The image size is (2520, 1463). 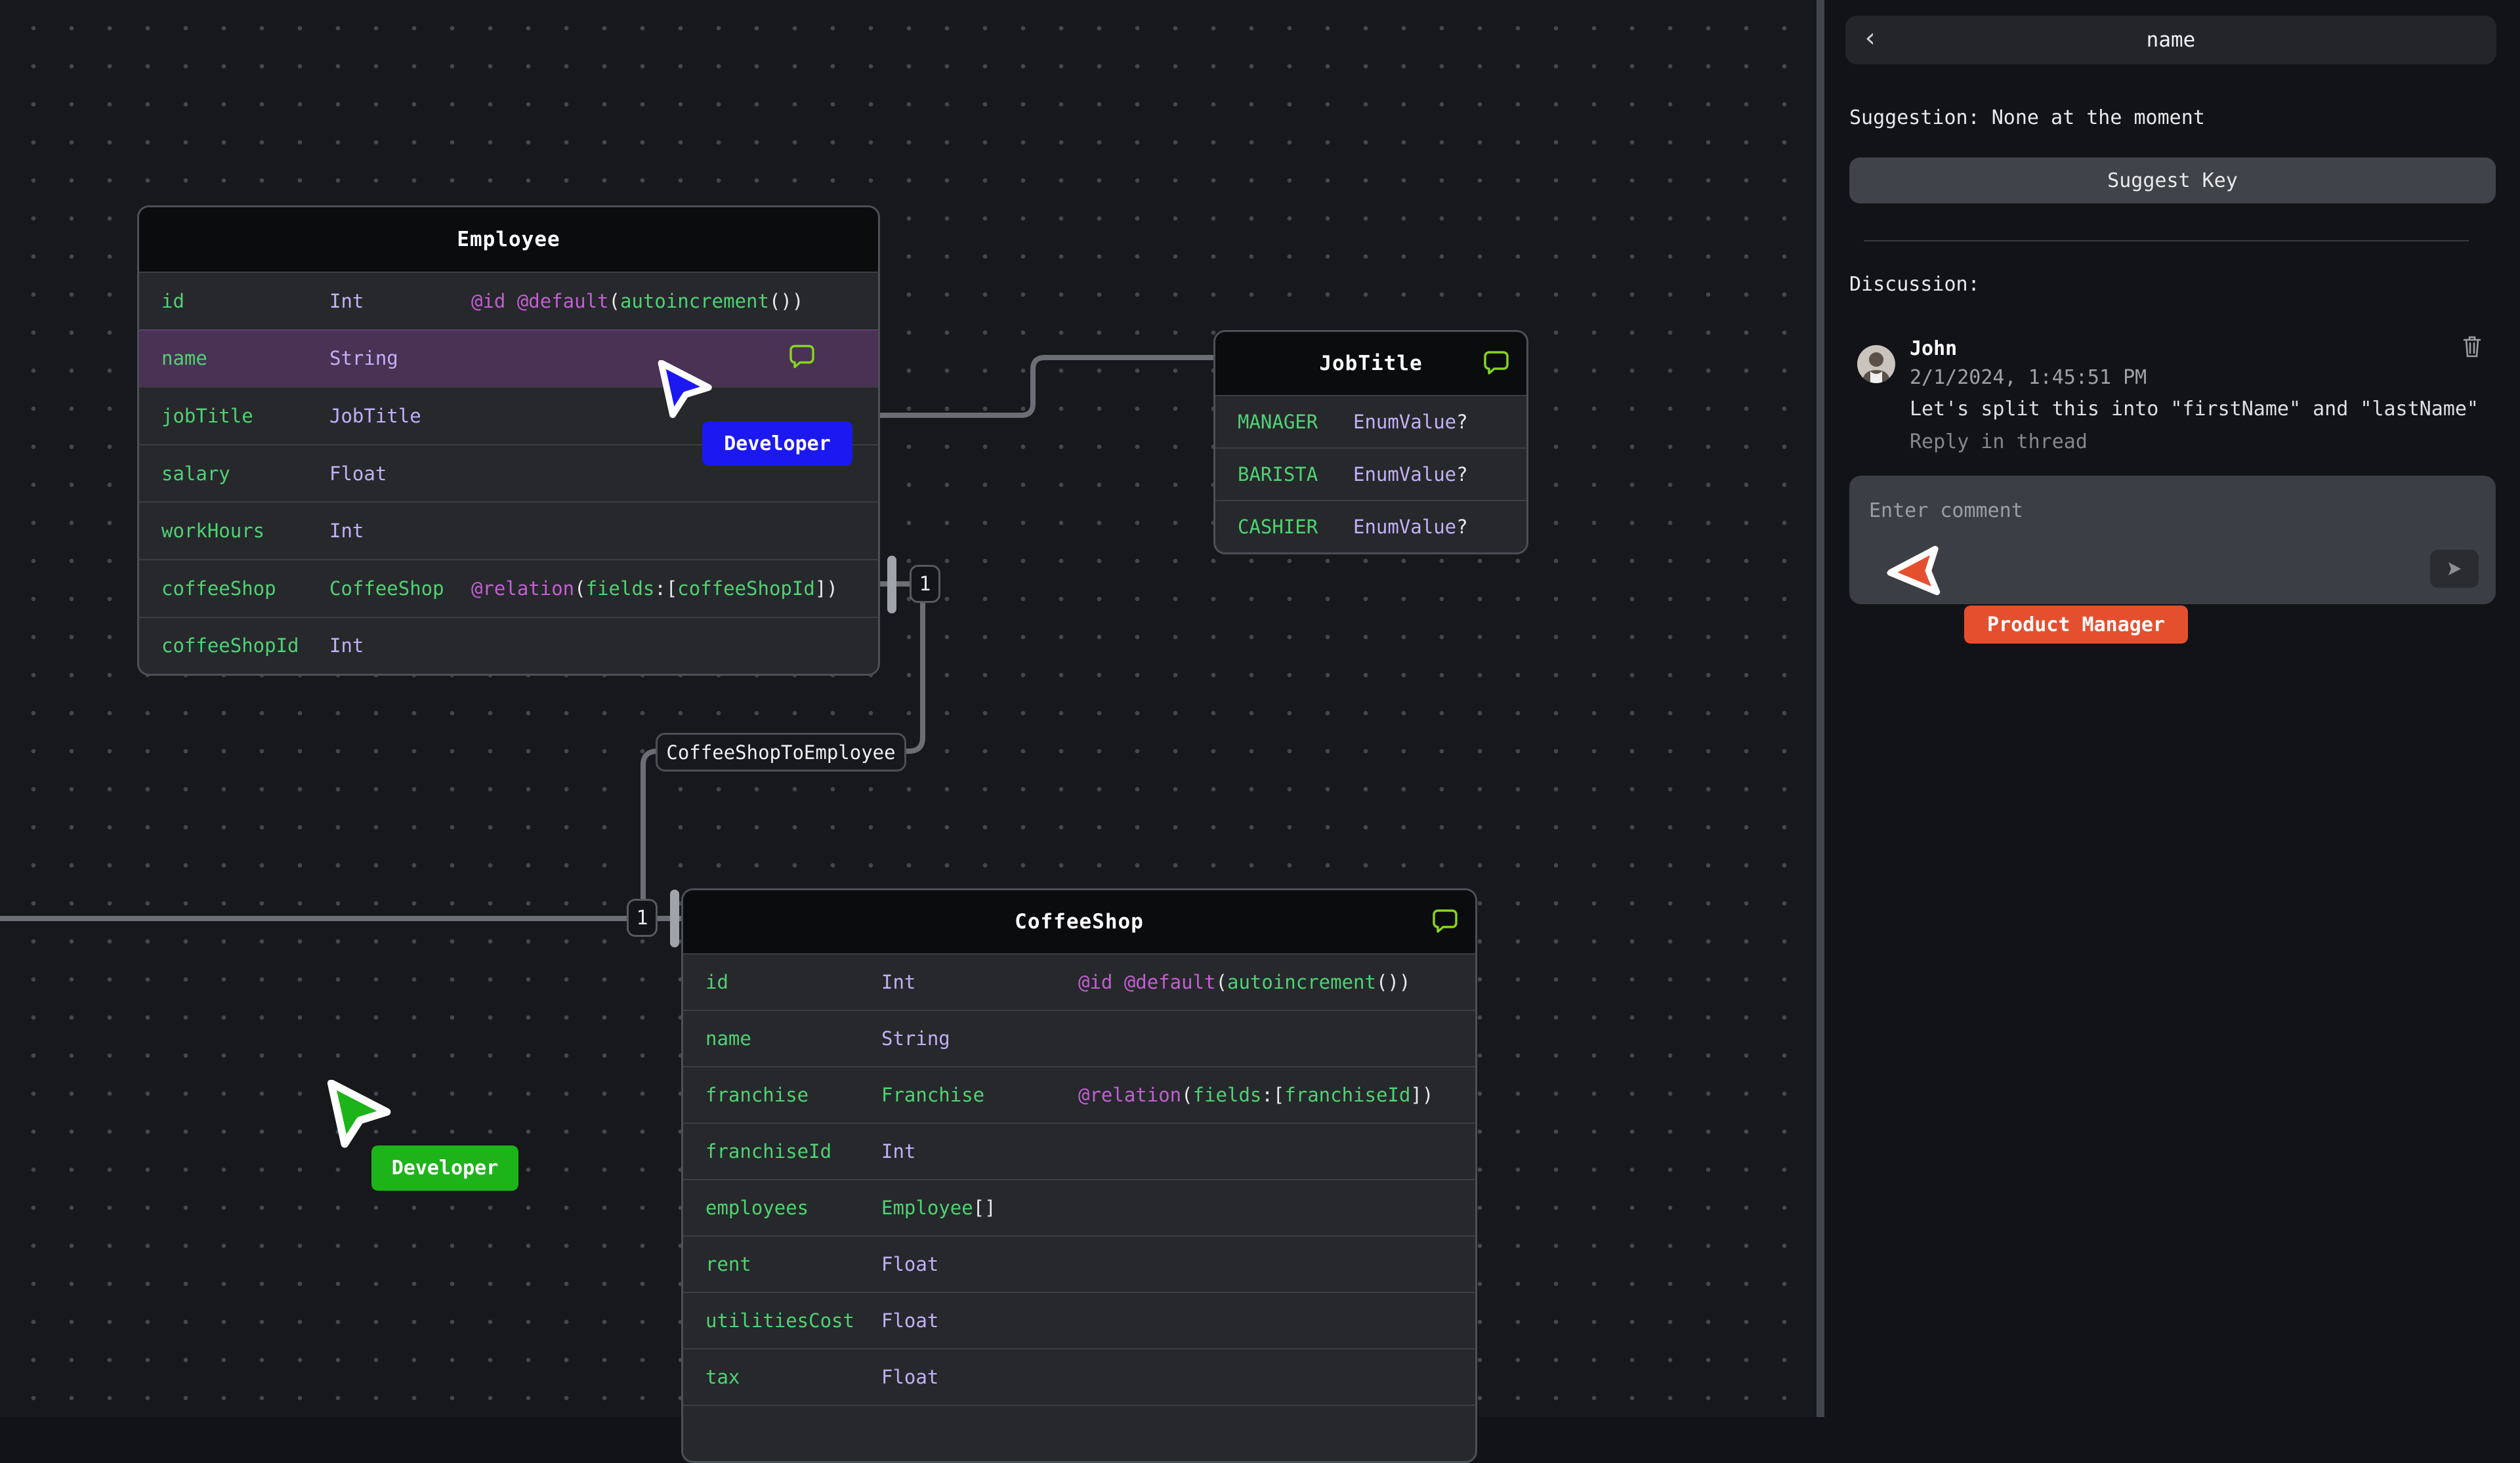 I want to click on person-silhouette-icon, so click(x=1876, y=368).